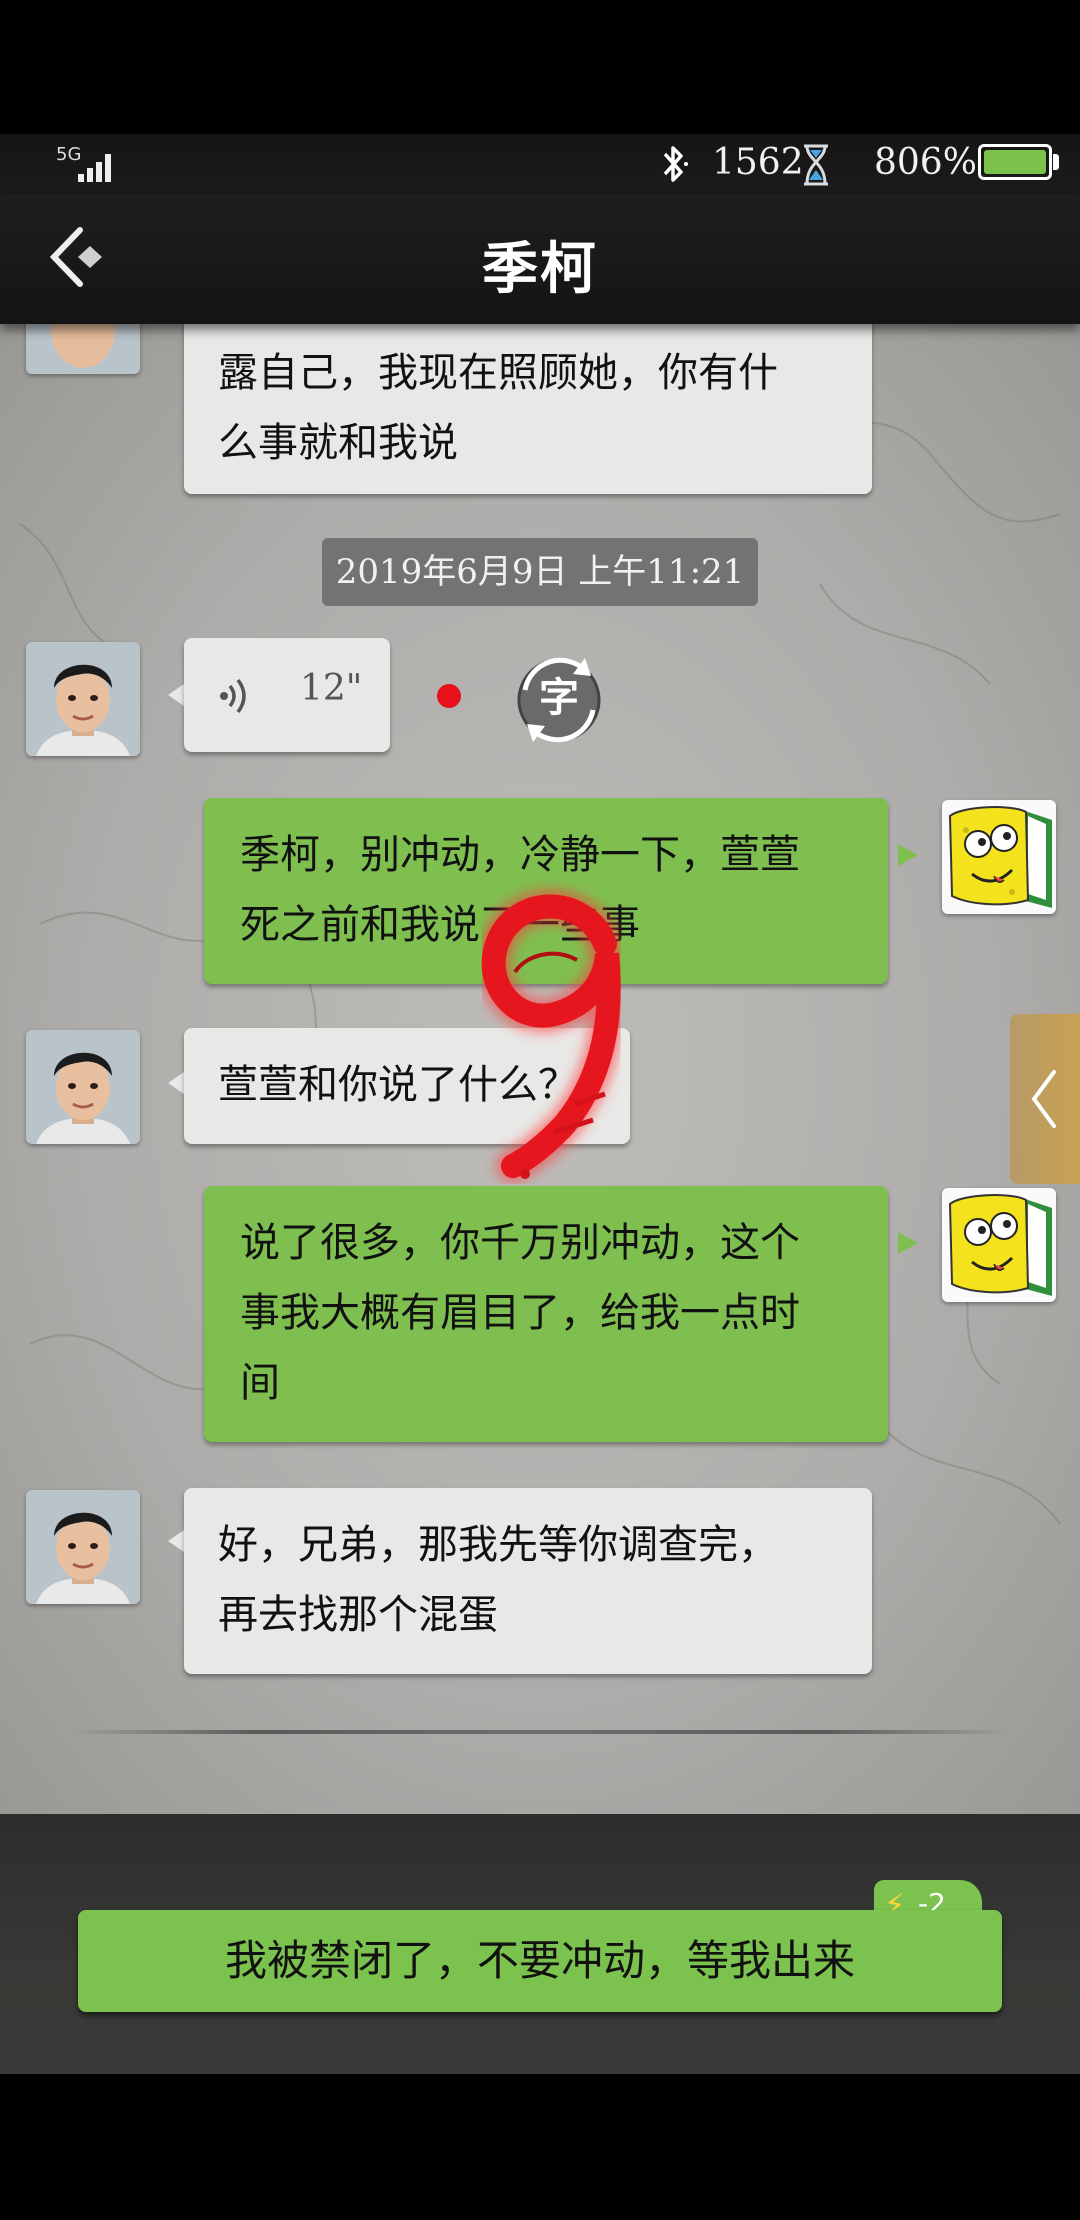 The height and width of the screenshot is (2220, 1080). What do you see at coordinates (540, 1961) in the screenshot?
I see `reply-option-button: 我被禁闭了，不要冲动，等我出来` at bounding box center [540, 1961].